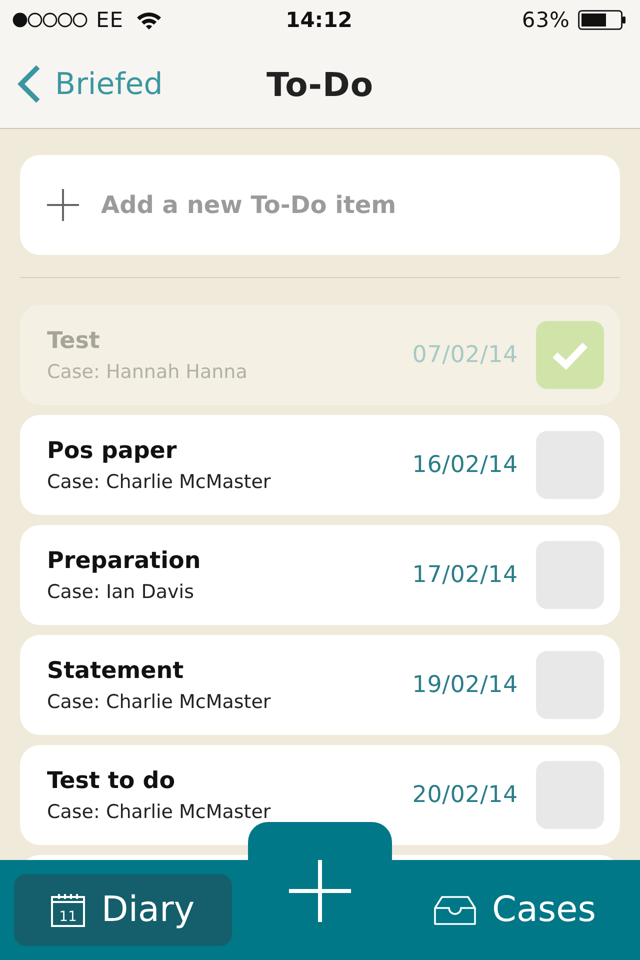  What do you see at coordinates (546, 20) in the screenshot?
I see `battery-percentage: 63%` at bounding box center [546, 20].